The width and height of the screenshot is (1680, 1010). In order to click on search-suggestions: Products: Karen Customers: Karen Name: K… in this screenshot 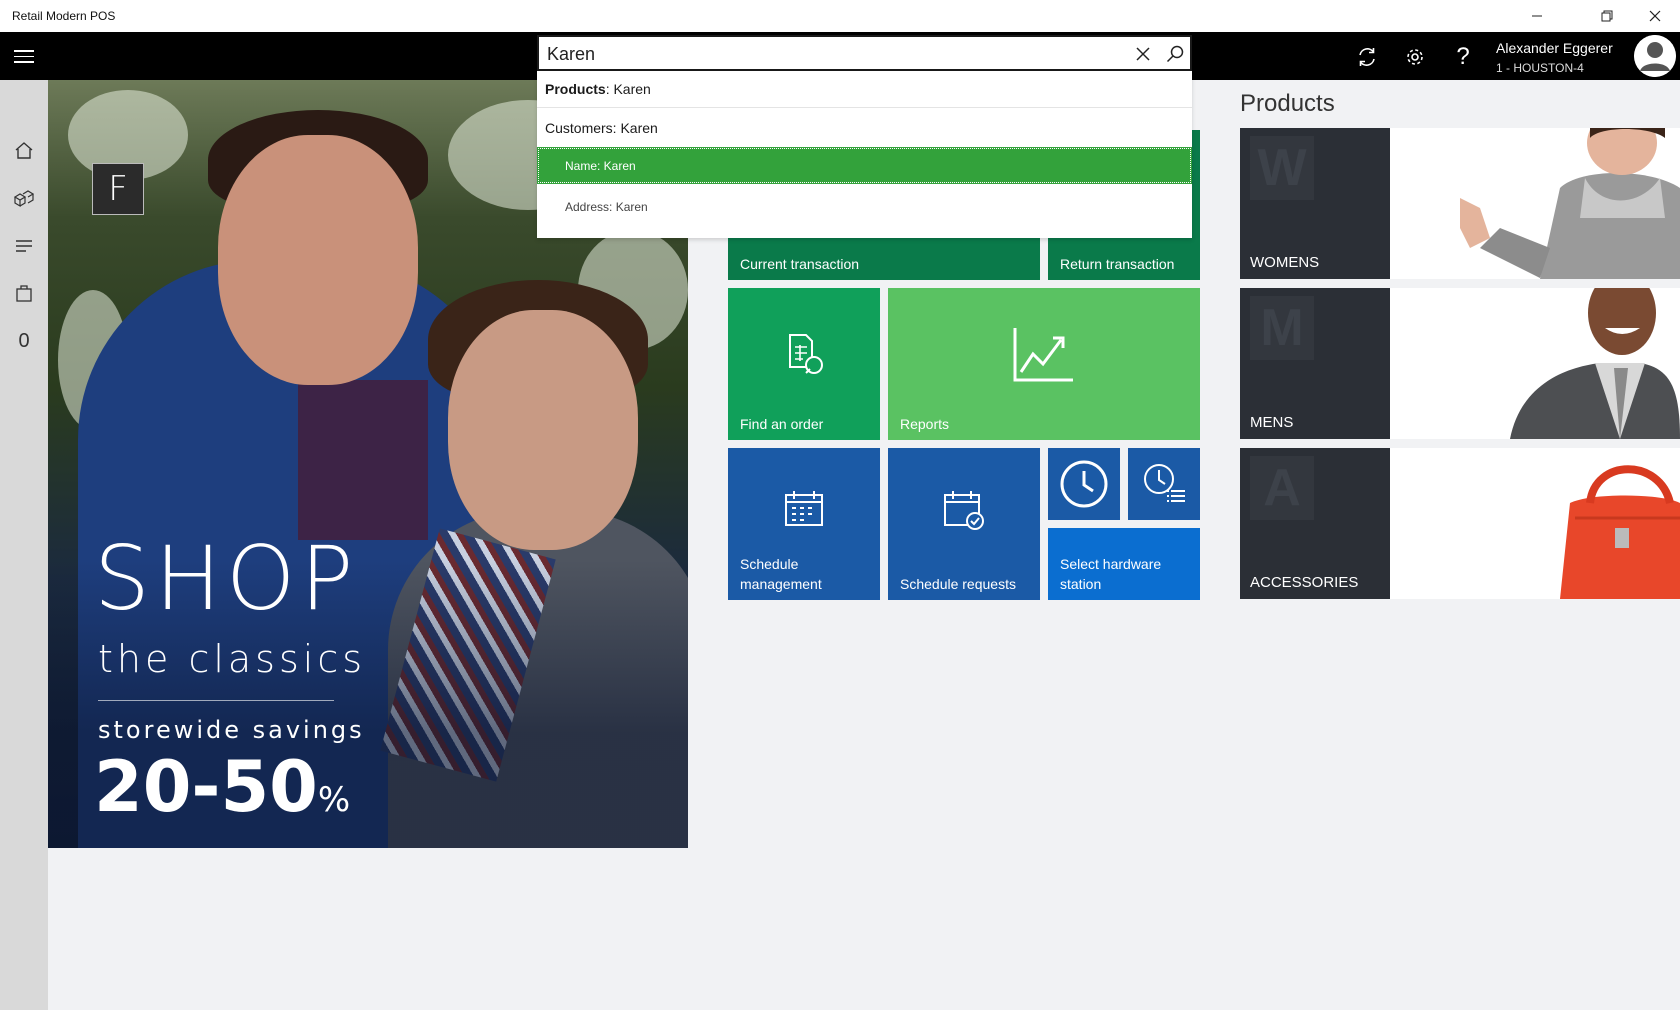, I will do `click(864, 154)`.